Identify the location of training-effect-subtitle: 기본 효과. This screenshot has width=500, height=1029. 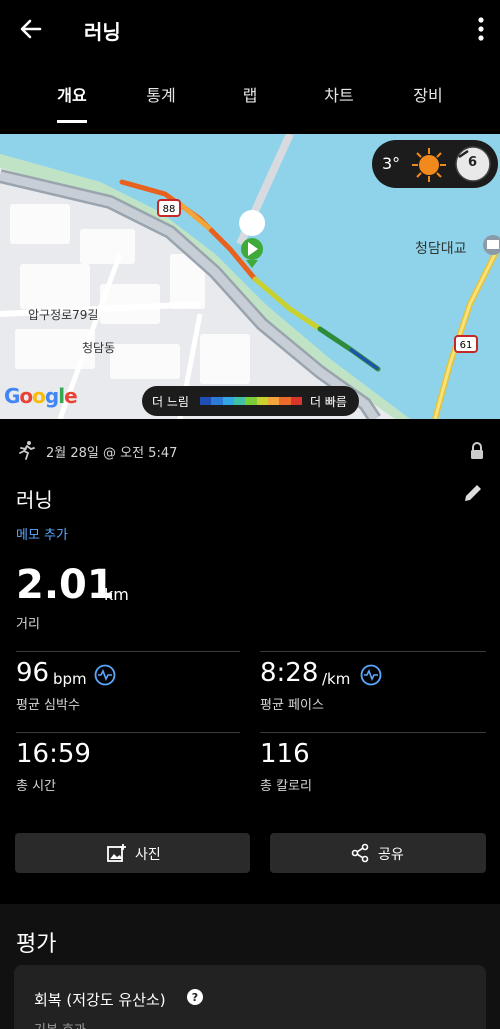
(60, 1024).